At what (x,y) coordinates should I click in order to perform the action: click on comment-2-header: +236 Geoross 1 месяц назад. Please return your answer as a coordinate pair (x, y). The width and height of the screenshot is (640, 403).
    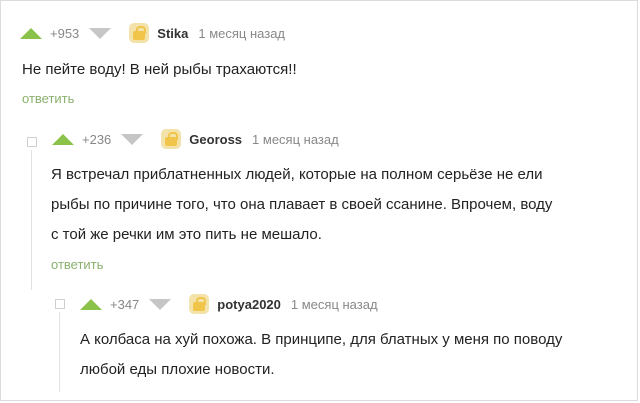
    Looking at the image, I should click on (195, 139).